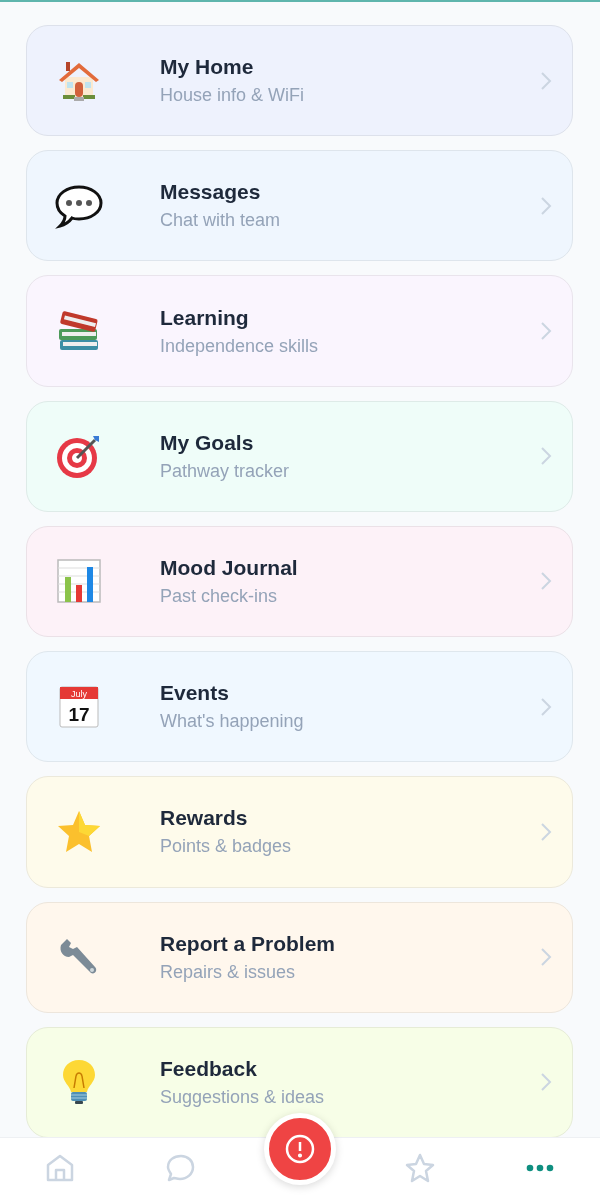 This screenshot has height=1197, width=600. I want to click on card-subtitle: House info & WiFi, so click(232, 96).